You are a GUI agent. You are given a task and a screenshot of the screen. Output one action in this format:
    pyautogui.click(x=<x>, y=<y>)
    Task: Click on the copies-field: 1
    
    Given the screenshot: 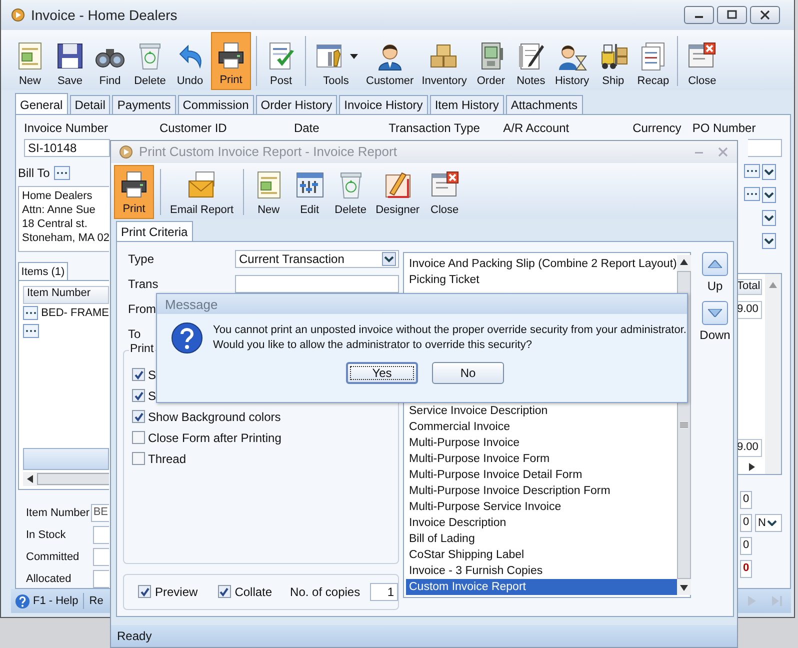 What is the action you would take?
    pyautogui.click(x=384, y=591)
    